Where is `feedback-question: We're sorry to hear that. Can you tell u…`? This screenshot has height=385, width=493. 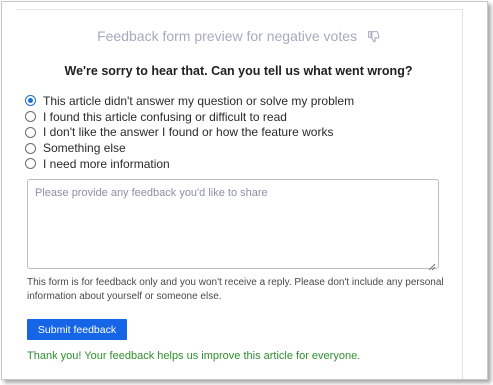
feedback-question: We're sorry to hear that. Can you tell u… is located at coordinates (238, 71).